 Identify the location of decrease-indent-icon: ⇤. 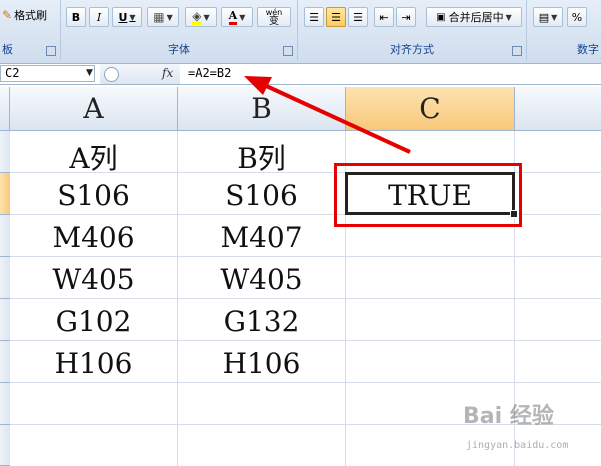
(384, 17).